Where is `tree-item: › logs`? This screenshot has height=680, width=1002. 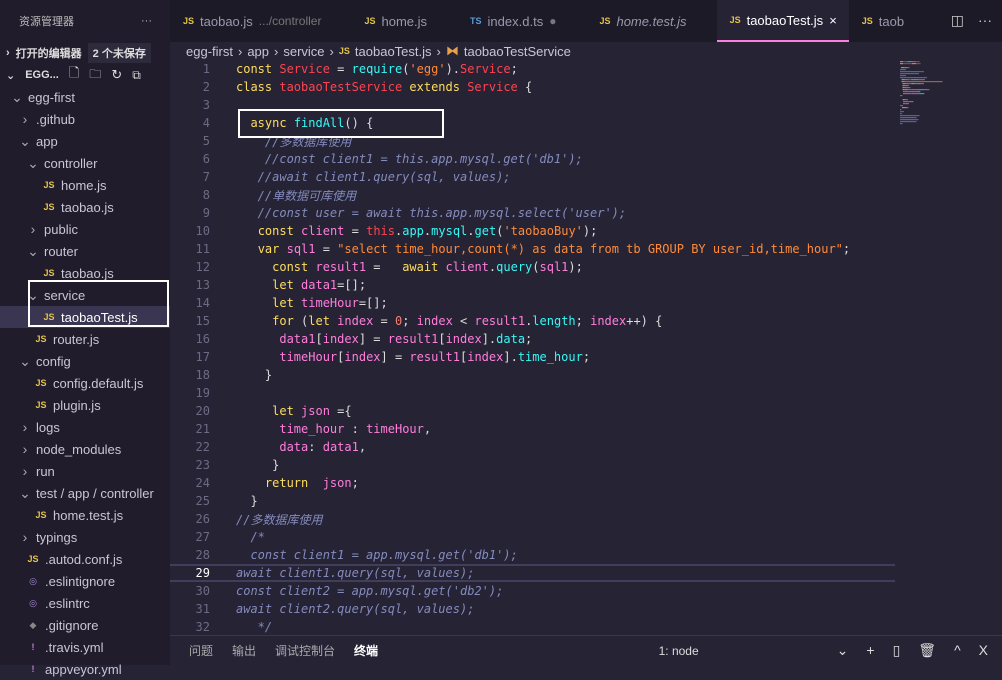 tree-item: › logs is located at coordinates (85, 427).